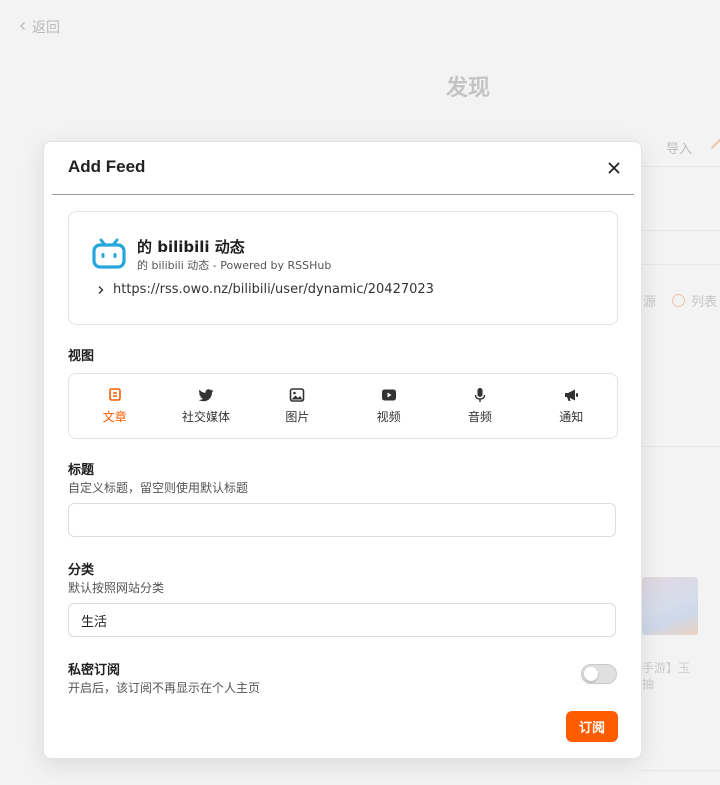 Image resolution: width=720 pixels, height=785 pixels. I want to click on back-label: 返回, so click(46, 28).